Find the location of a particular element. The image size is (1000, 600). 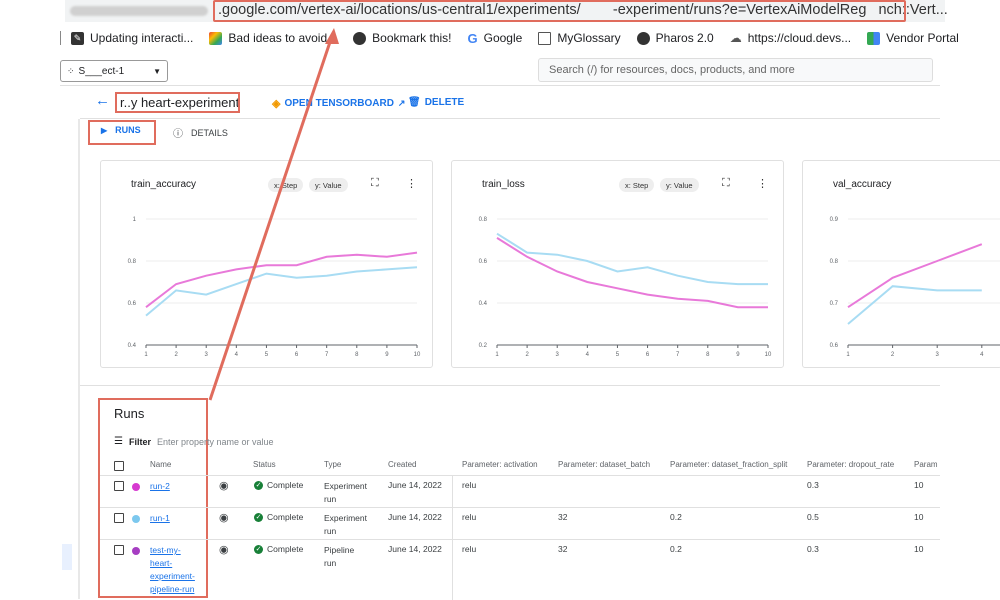

type-cell: Pipeline run is located at coordinates (339, 557).